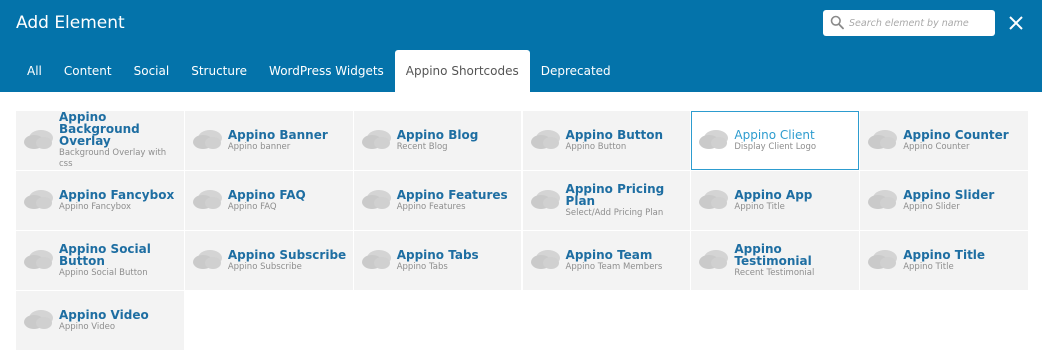 Image resolution: width=1042 pixels, height=363 pixels. Describe the element at coordinates (931, 206) in the screenshot. I see `element-description: Appino Slider` at that location.